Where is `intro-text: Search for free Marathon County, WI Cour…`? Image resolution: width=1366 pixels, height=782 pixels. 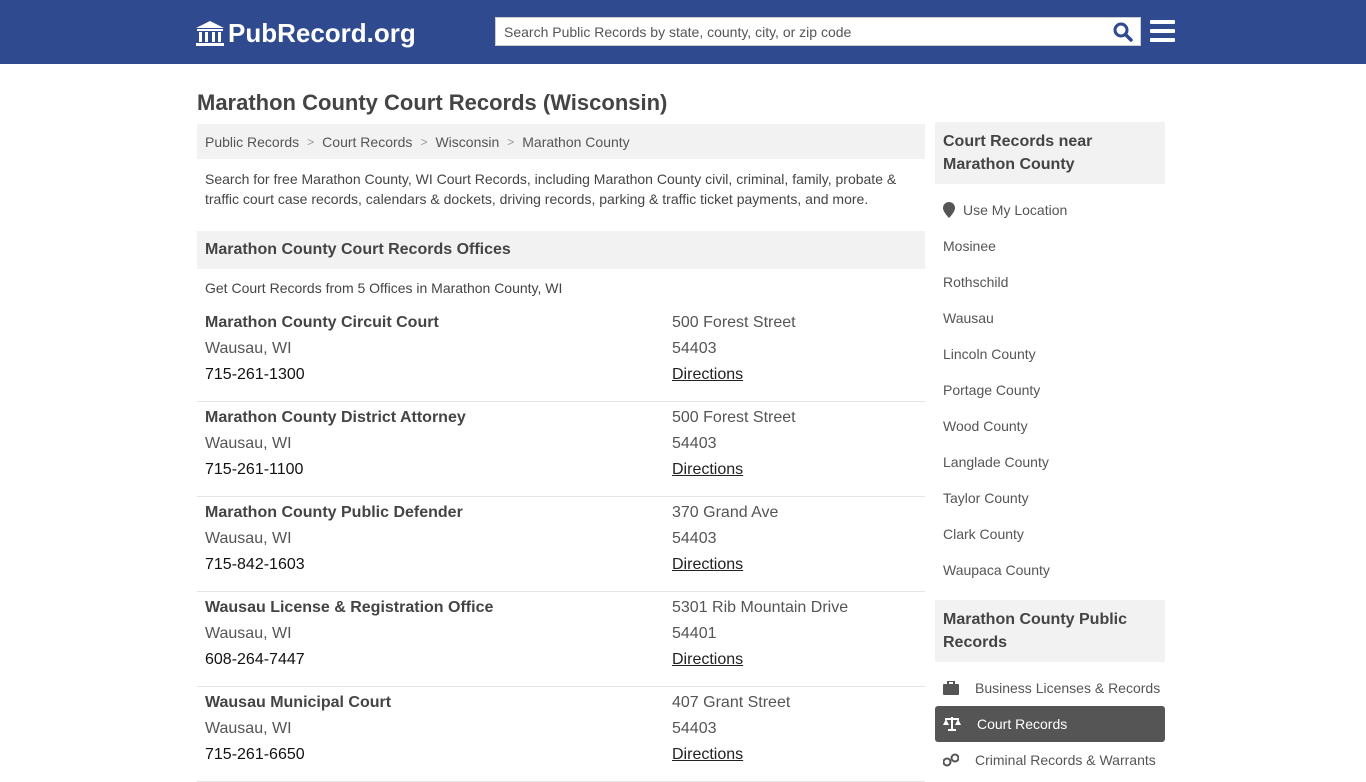
intro-text: Search for free Marathon County, WI Cour… is located at coordinates (551, 189).